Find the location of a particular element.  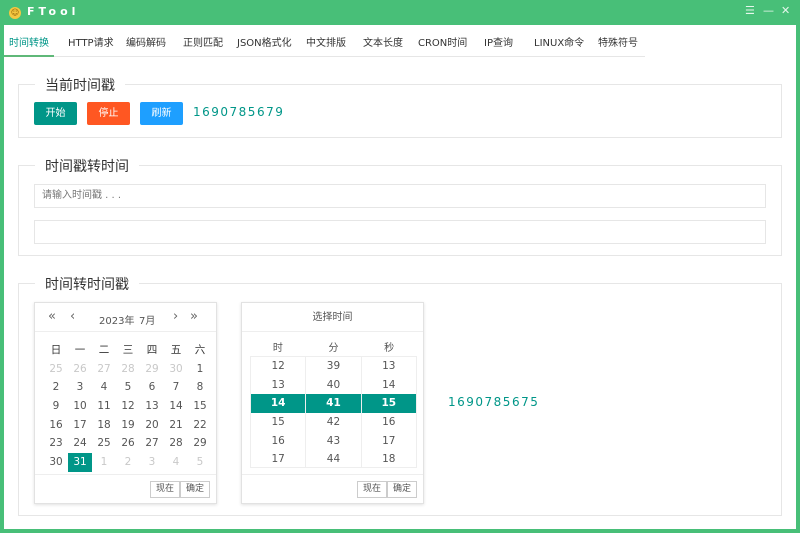

minimize-icon: — is located at coordinates (768, 10).